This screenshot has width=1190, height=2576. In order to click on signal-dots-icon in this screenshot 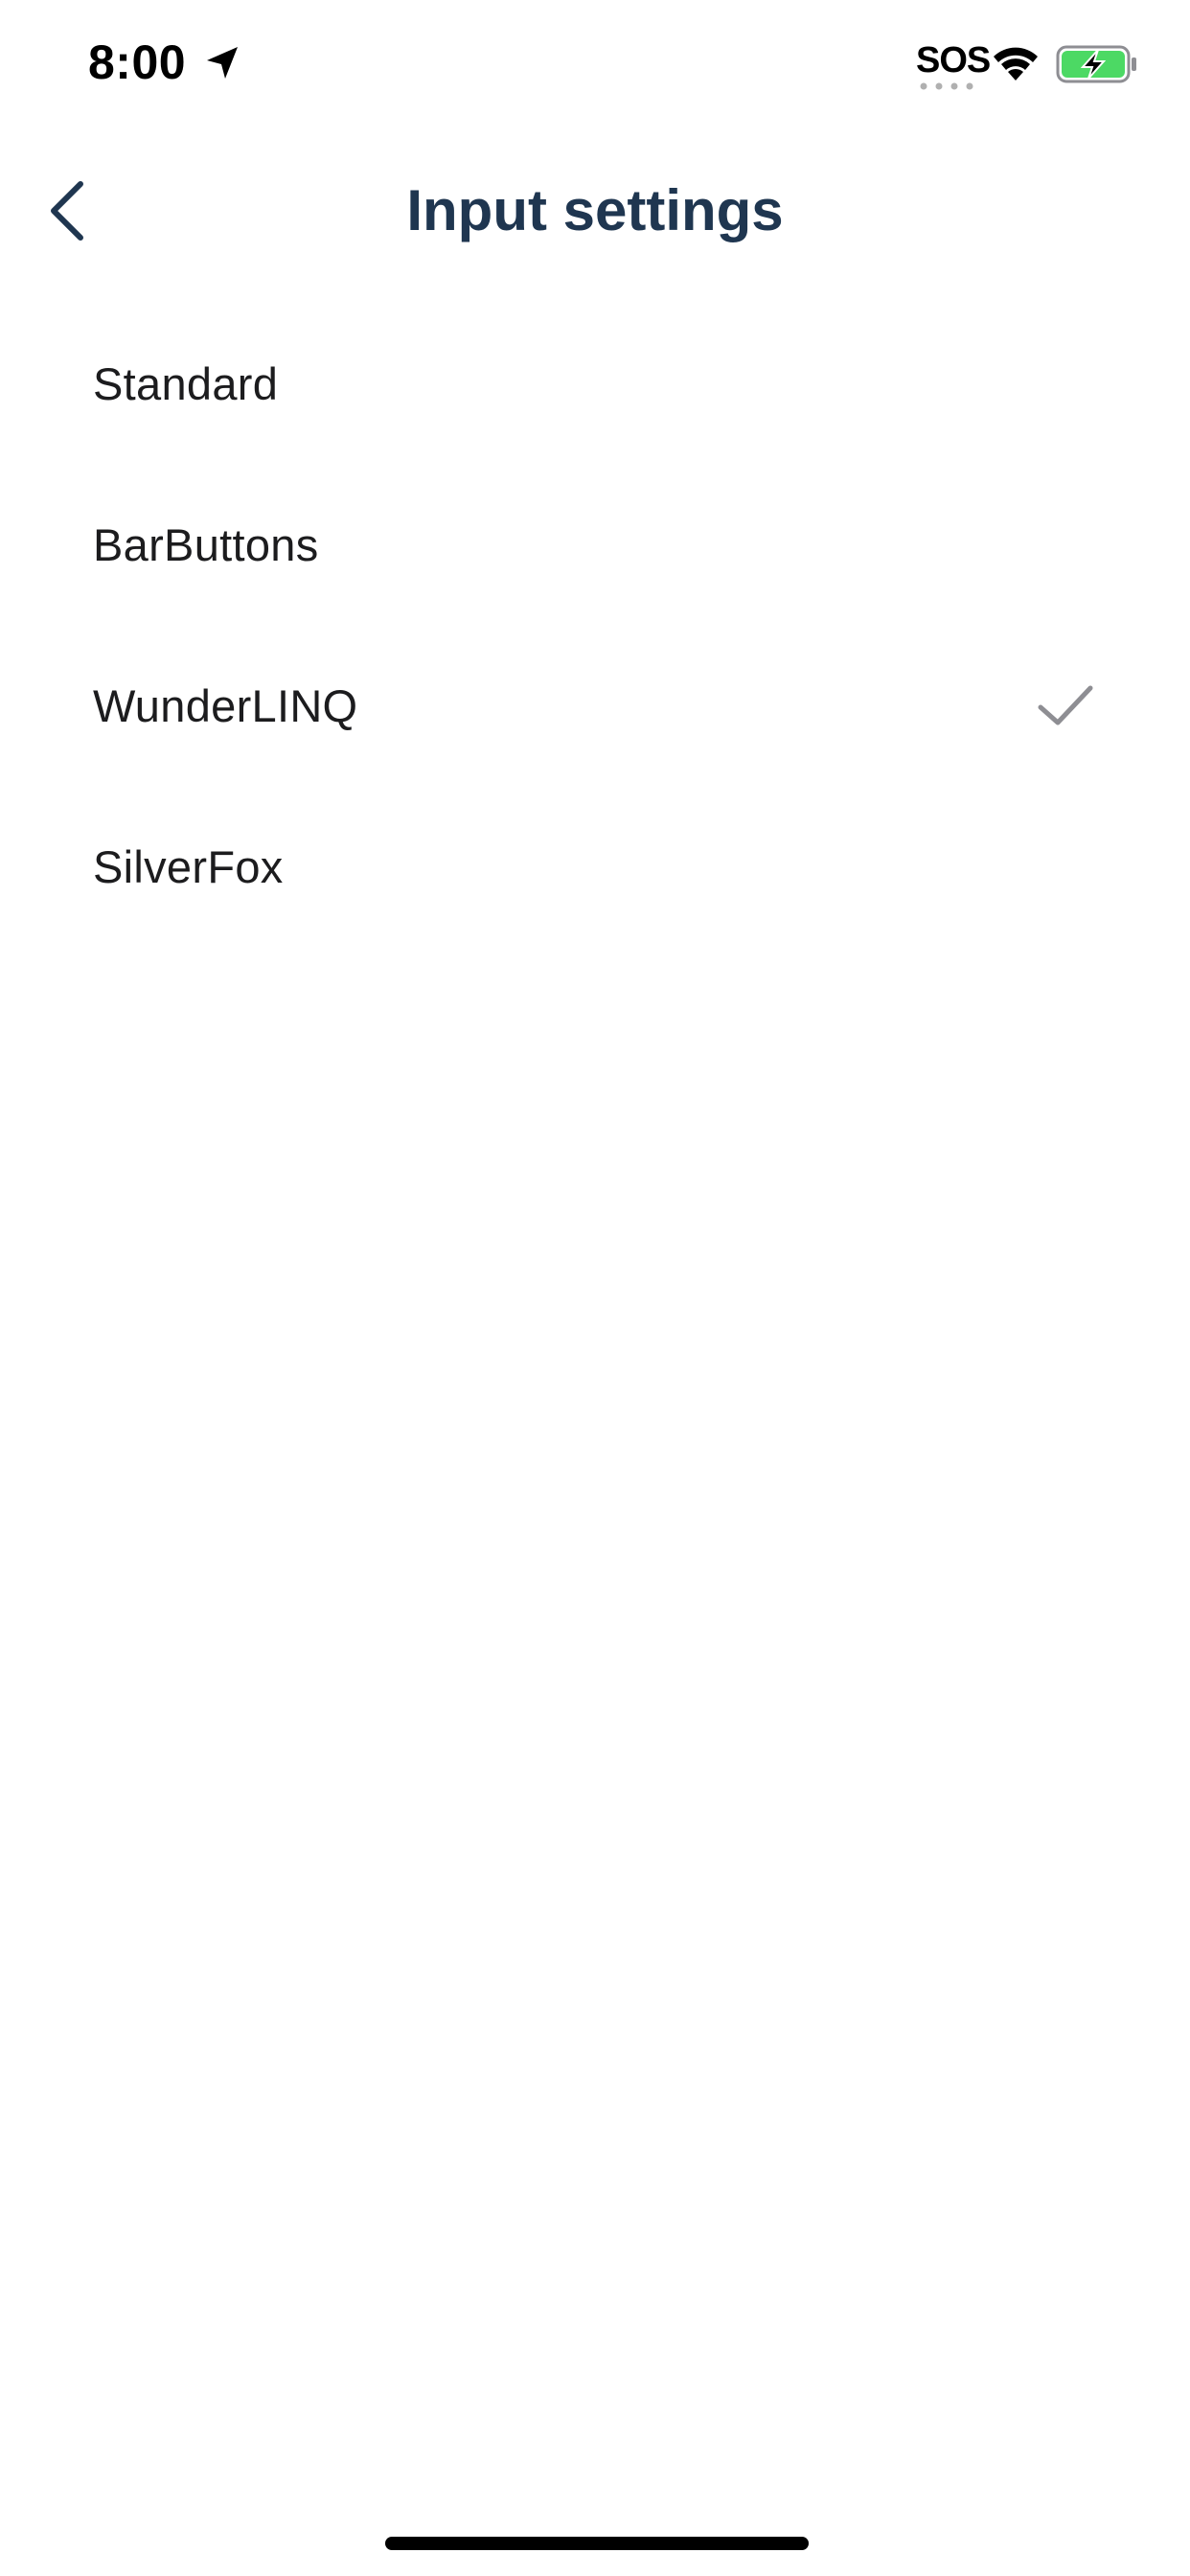, I will do `click(947, 86)`.